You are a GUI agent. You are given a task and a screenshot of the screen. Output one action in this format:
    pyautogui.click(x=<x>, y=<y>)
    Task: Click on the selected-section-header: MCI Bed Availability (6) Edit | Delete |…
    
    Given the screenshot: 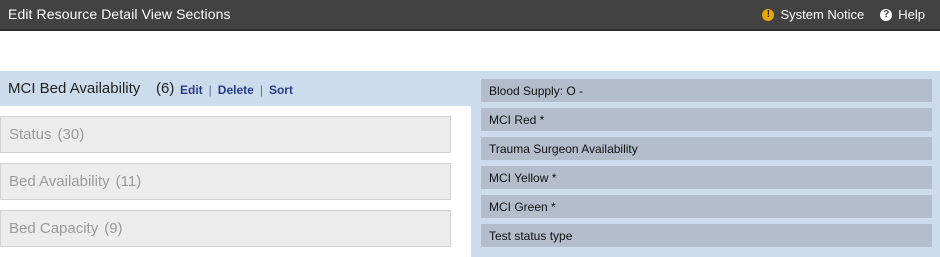 What is the action you would take?
    pyautogui.click(x=235, y=88)
    